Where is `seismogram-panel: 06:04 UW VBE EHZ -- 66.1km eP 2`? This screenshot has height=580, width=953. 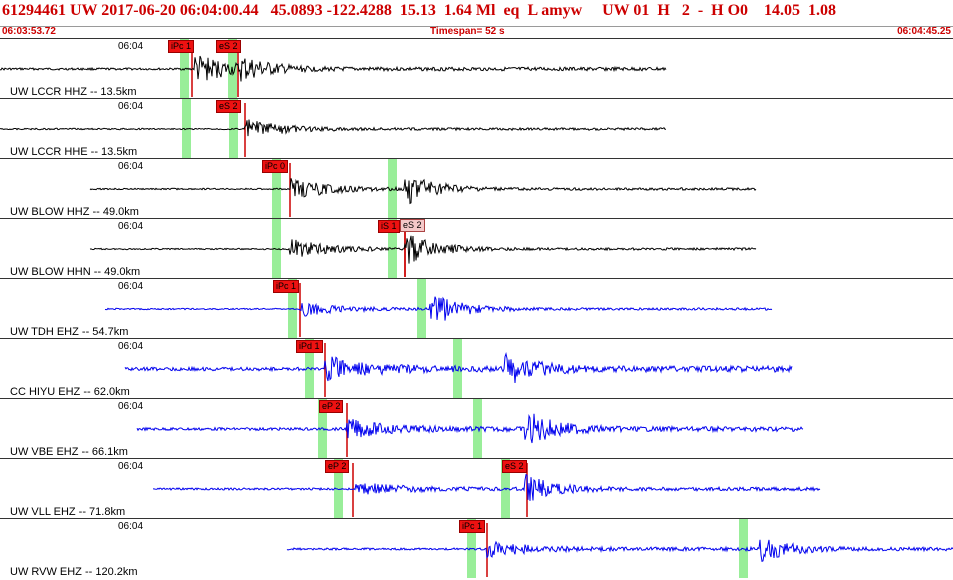
seismogram-panel: 06:04 UW VBE EHZ -- 66.1km eP 2 is located at coordinates (476, 428).